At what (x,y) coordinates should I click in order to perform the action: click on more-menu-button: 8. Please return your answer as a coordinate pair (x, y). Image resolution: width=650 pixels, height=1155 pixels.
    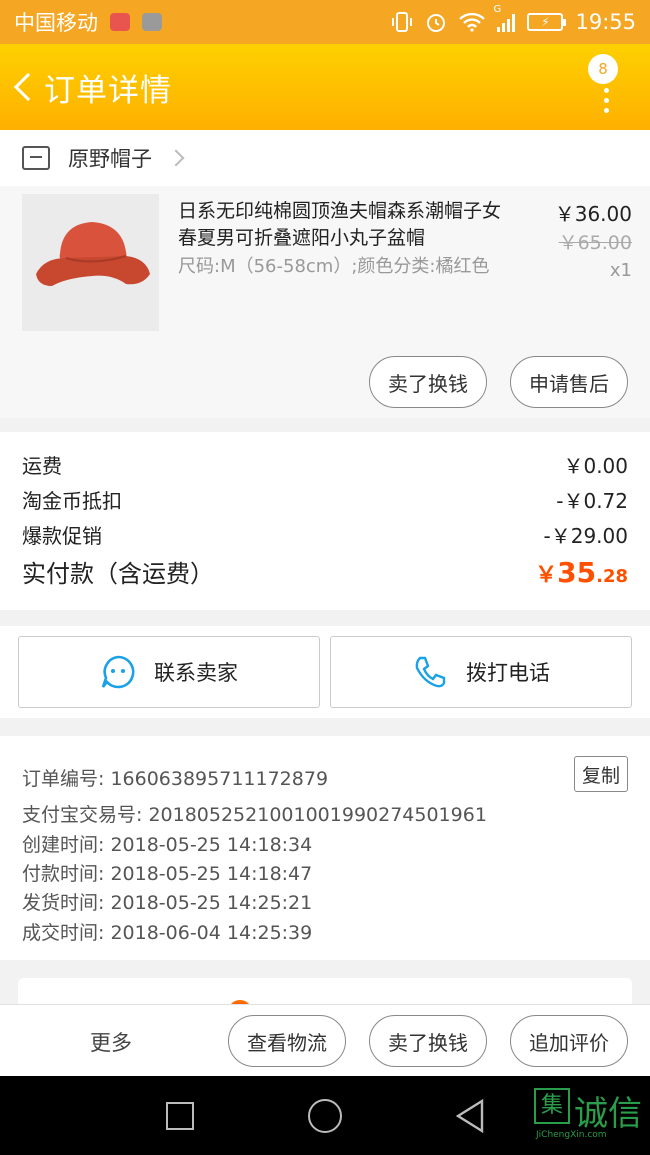
    Looking at the image, I should click on (608, 87).